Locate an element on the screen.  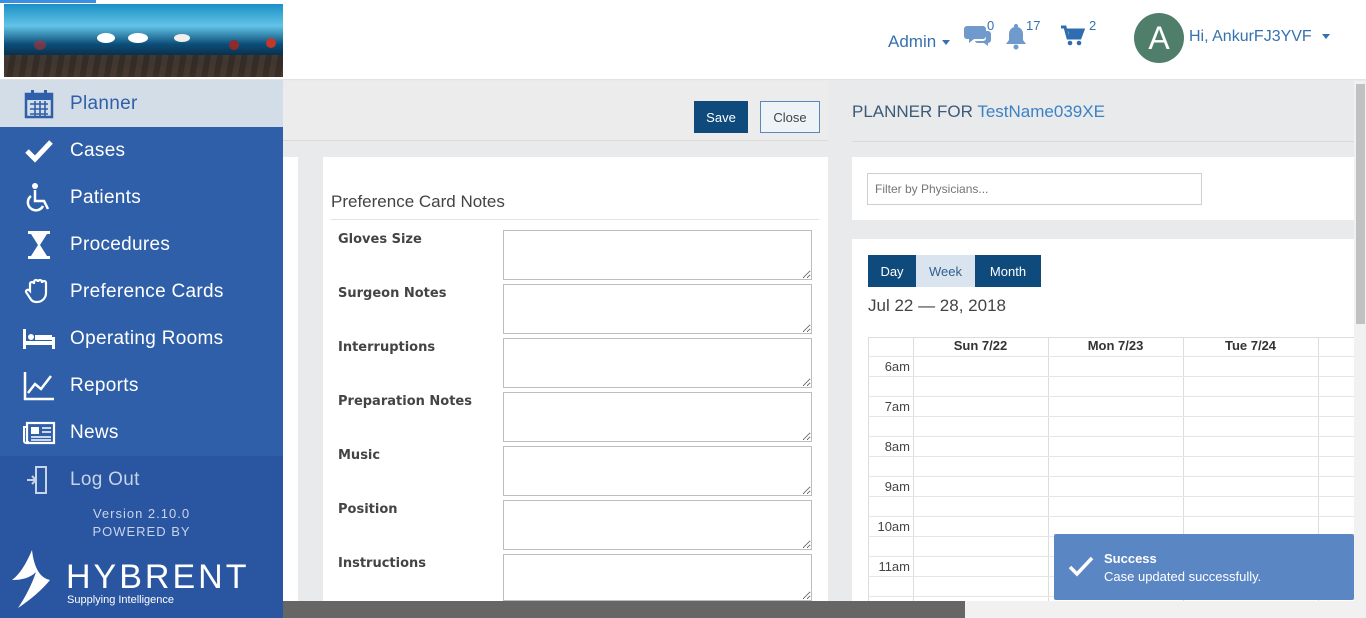
calendar-column-header: Tue 7/24 is located at coordinates (1250, 345).